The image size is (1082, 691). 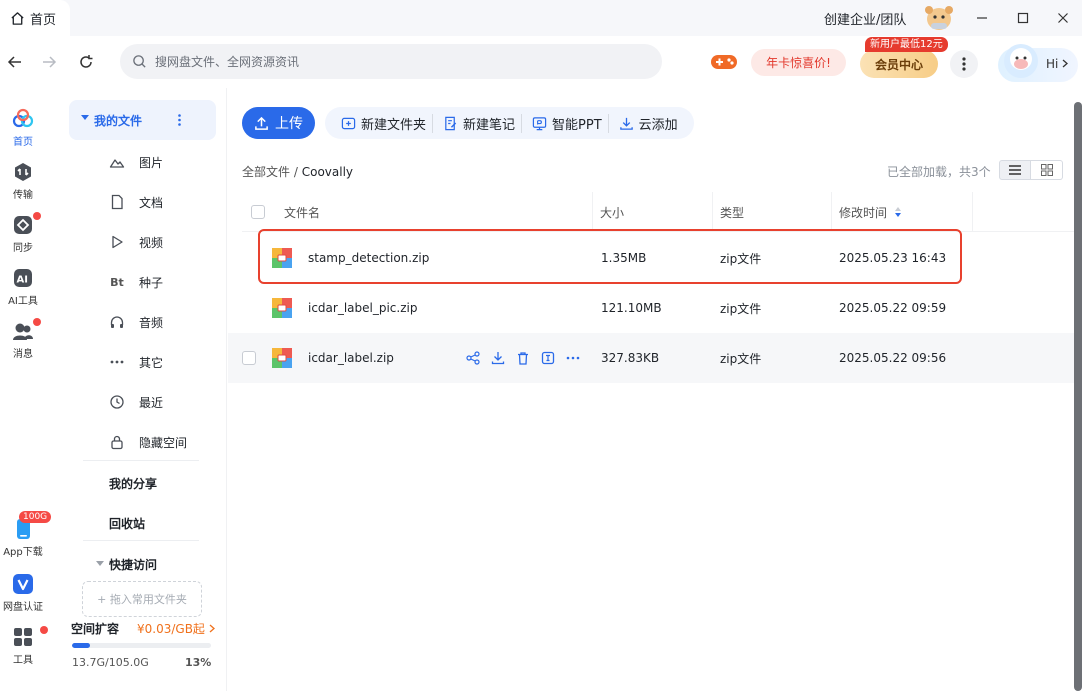 I want to click on rename-icon, so click(x=548, y=358).